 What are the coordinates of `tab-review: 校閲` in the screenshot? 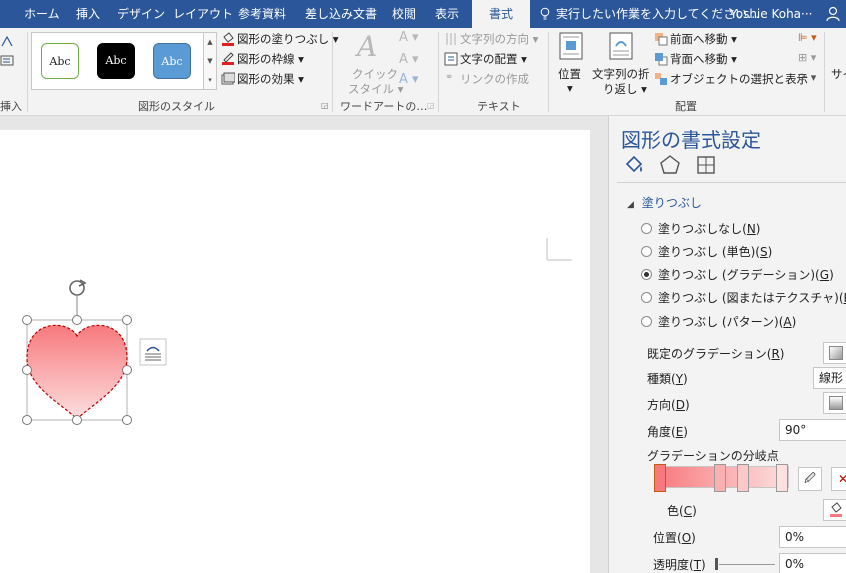 It's located at (404, 14).